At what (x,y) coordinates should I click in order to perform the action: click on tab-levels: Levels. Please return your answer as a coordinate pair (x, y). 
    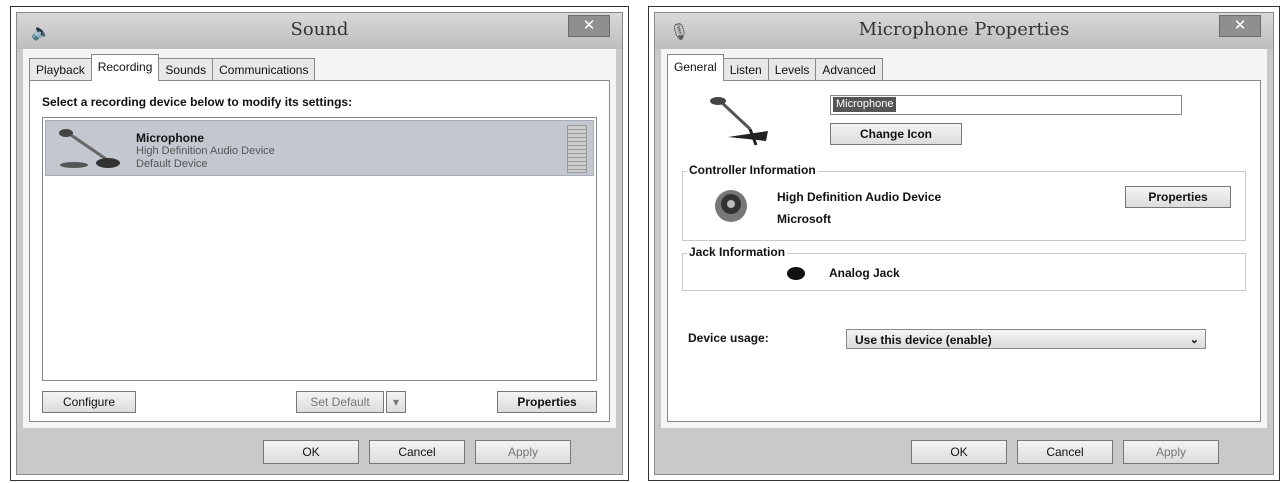
    Looking at the image, I should click on (792, 69).